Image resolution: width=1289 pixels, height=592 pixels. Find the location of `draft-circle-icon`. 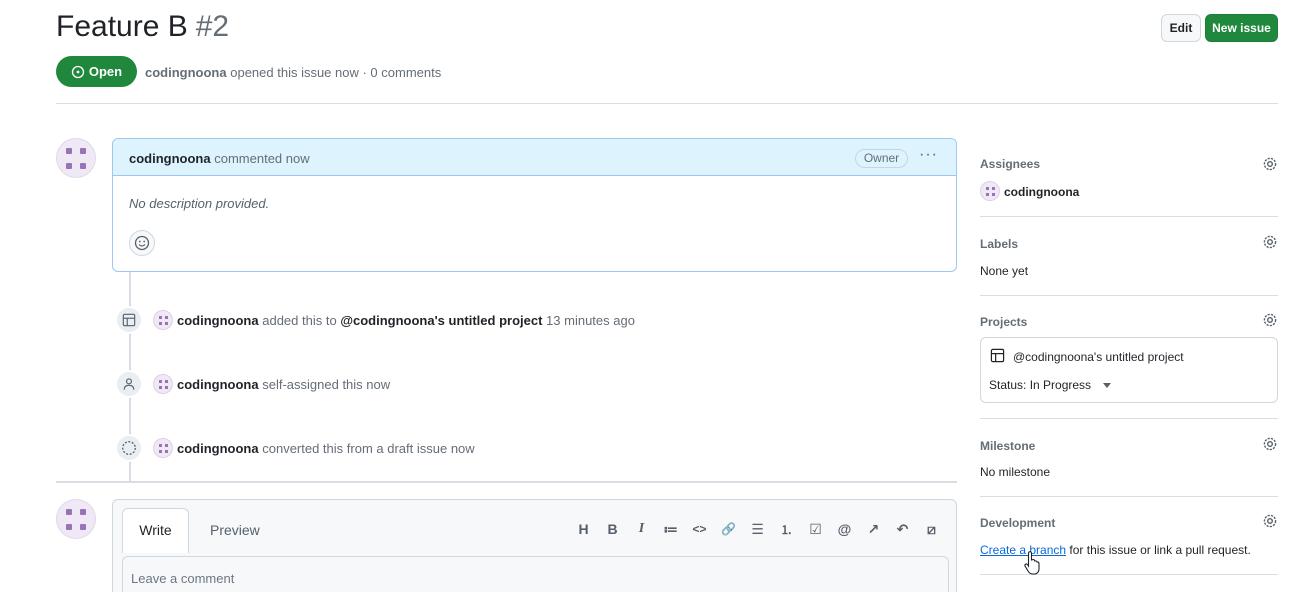

draft-circle-icon is located at coordinates (129, 448).